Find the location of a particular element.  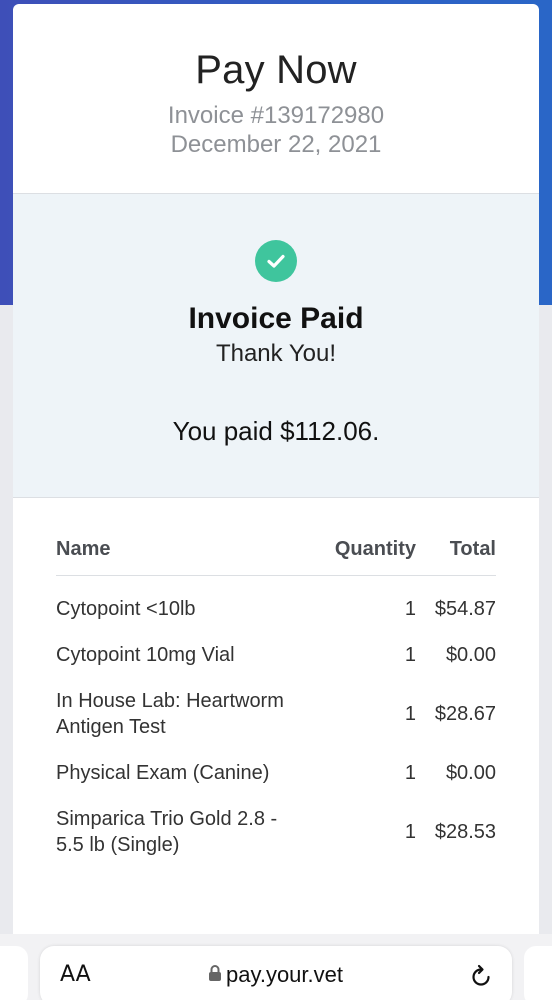

table-row: Cytopoint 10mg Vial 1 $0.00 is located at coordinates (276, 655).